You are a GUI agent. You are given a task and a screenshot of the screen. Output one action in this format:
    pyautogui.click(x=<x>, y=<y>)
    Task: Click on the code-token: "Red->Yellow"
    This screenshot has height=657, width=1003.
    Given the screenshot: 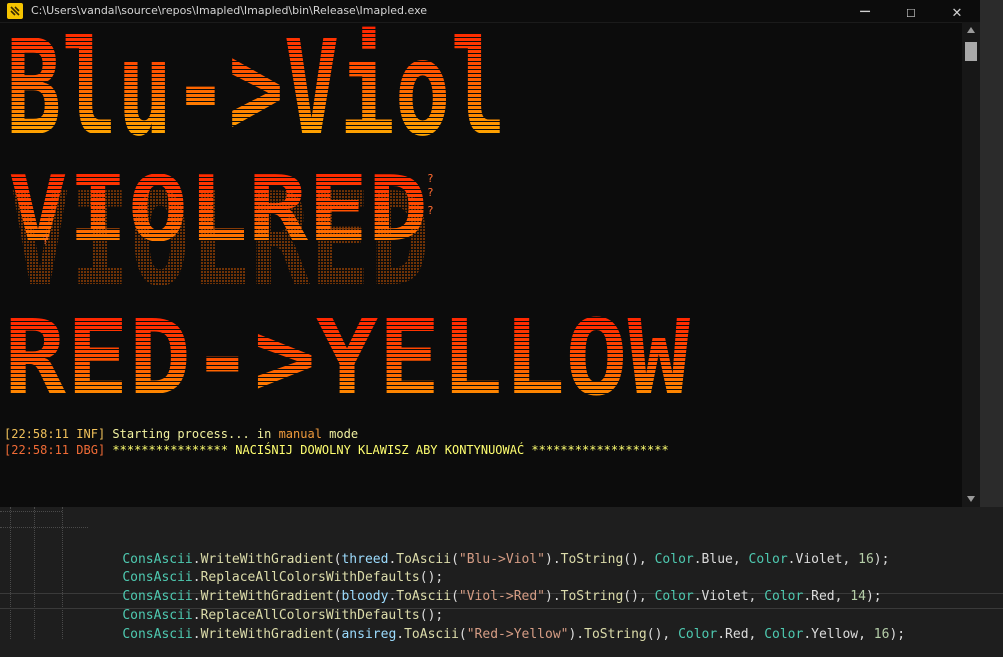 What is the action you would take?
    pyautogui.click(x=517, y=634)
    